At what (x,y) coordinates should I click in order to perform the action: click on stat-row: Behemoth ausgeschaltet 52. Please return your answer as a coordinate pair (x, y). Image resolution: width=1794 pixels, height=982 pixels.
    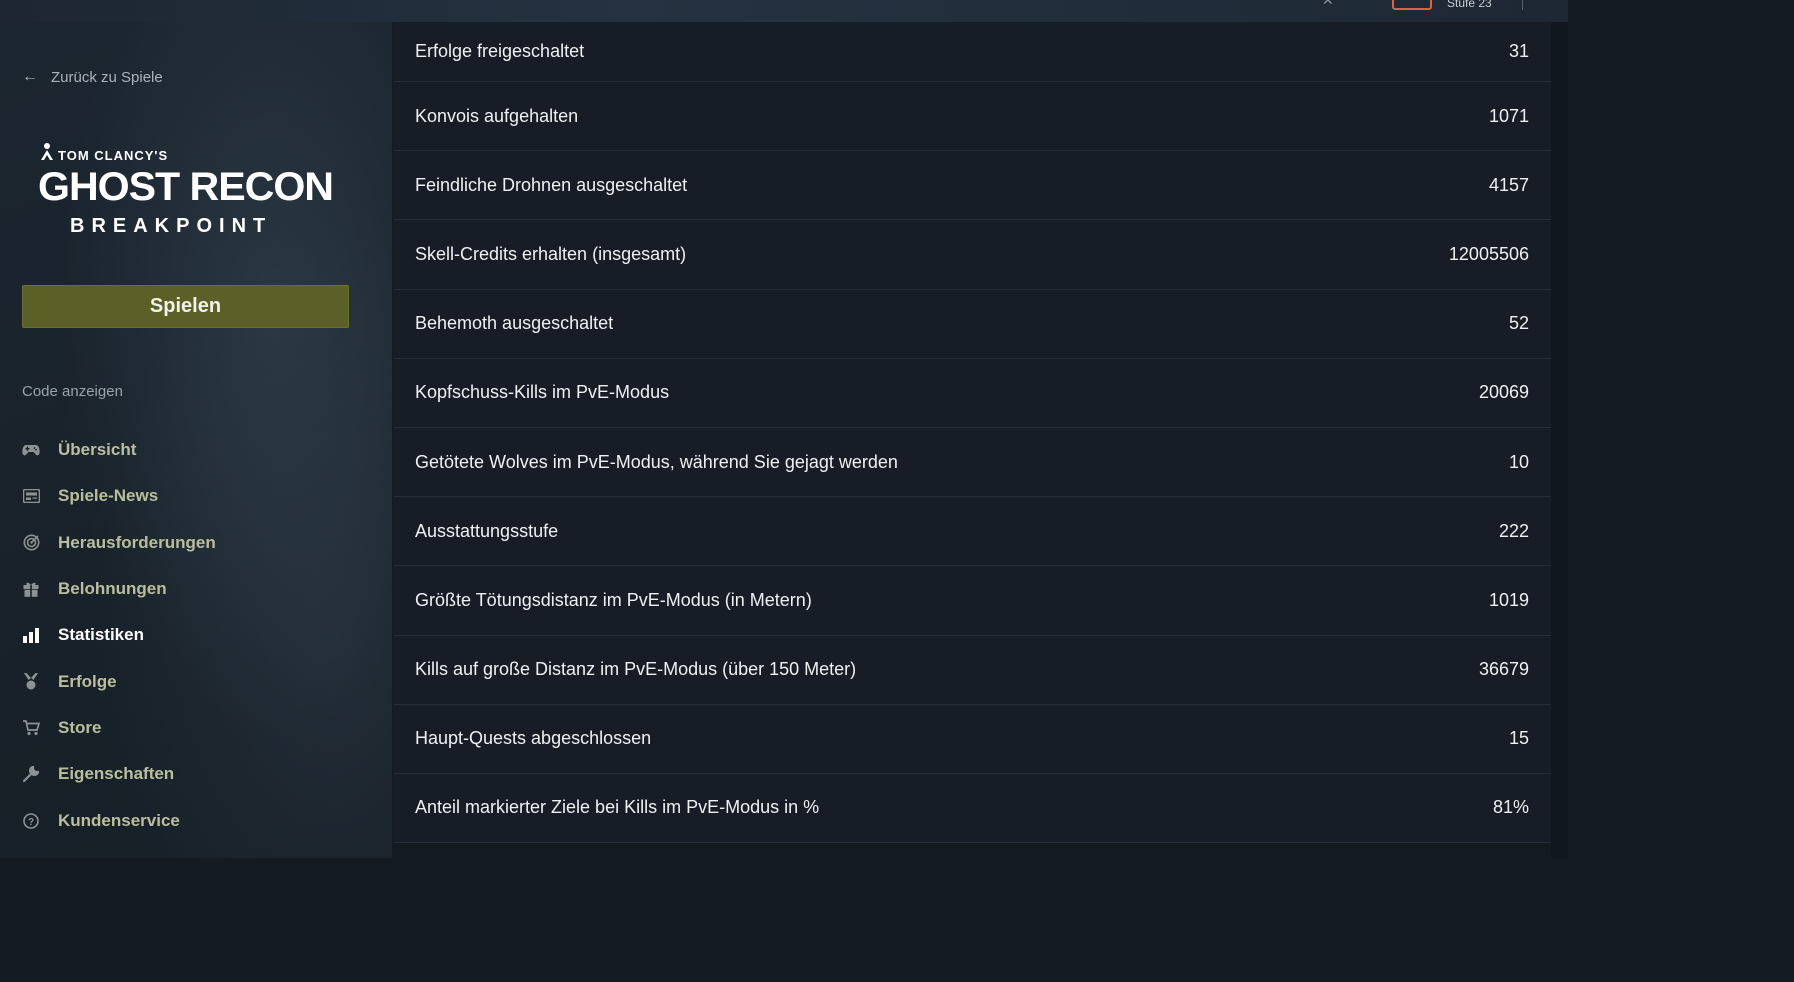
    Looking at the image, I should click on (972, 324).